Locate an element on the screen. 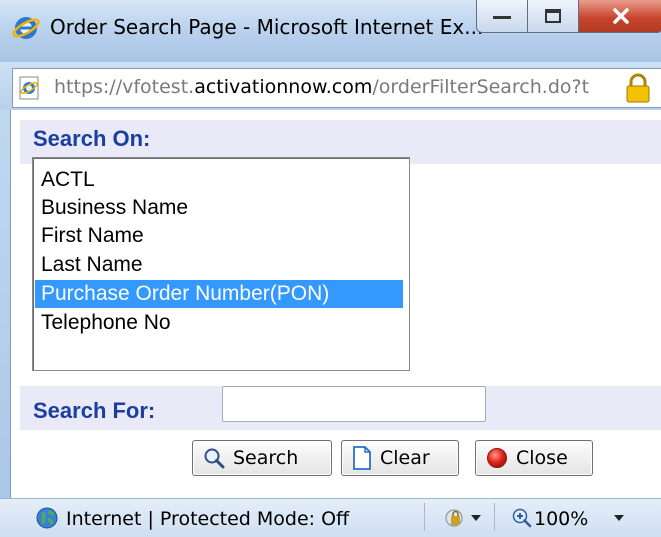 This screenshot has width=661, height=537. url-path: /orderFilterSearch.do?t is located at coordinates (481, 87).